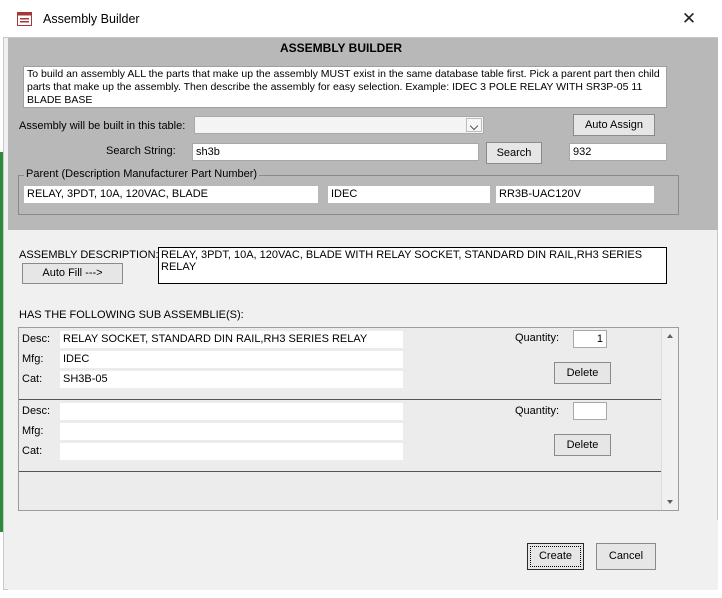 This screenshot has height=598, width=722. Describe the element at coordinates (231, 379) in the screenshot. I see `row1-cat-field: SH3B-05` at that location.